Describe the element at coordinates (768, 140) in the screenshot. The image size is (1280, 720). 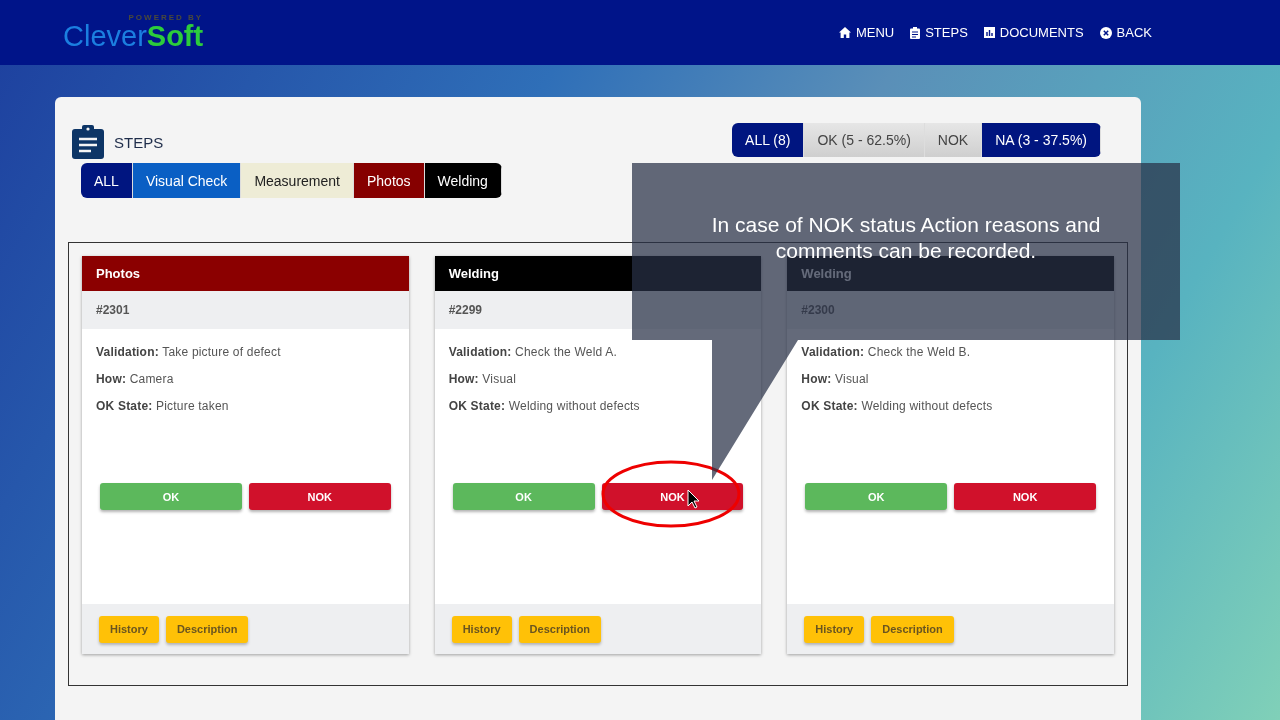
I see `filter-button: ALL (8)` at that location.